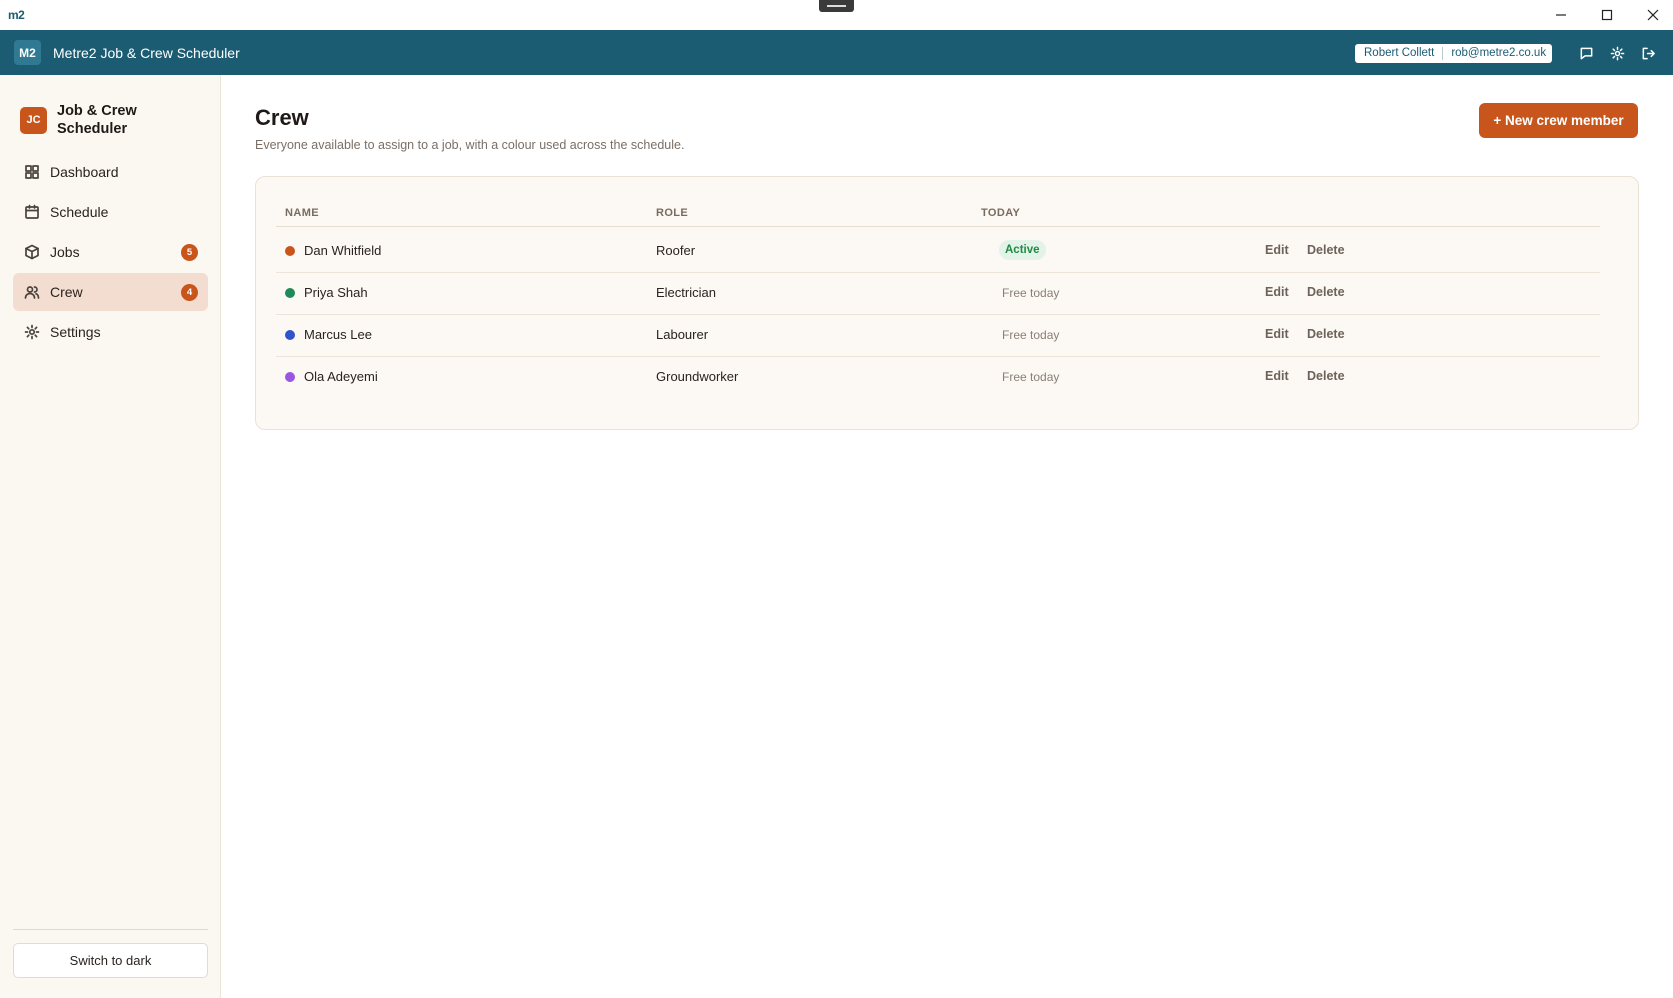  Describe the element at coordinates (1607, 15) in the screenshot. I see `maximize-icon` at that location.